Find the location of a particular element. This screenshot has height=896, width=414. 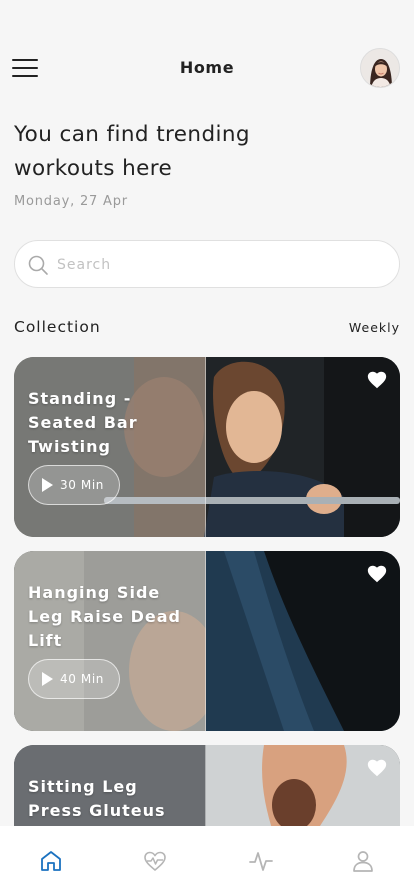

search-bar is located at coordinates (207, 264).